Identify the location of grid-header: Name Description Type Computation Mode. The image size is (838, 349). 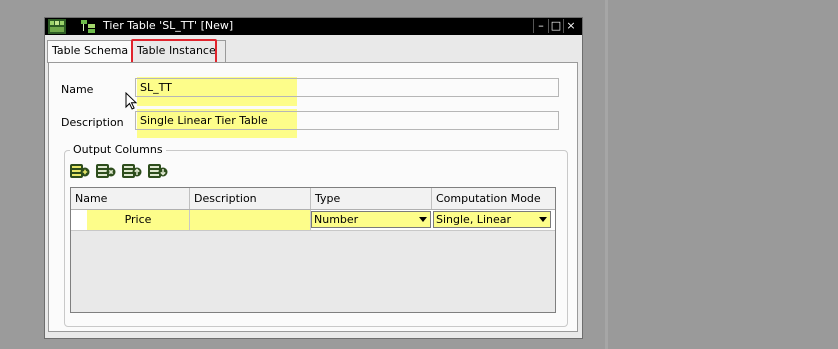
(313, 199).